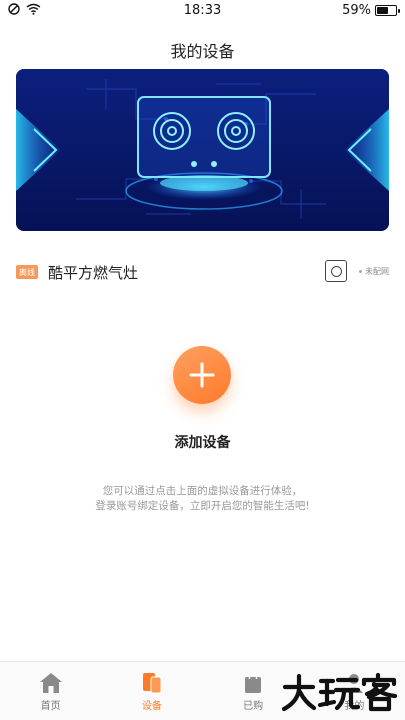  I want to click on tab-devices-label: 设备, so click(151, 706).